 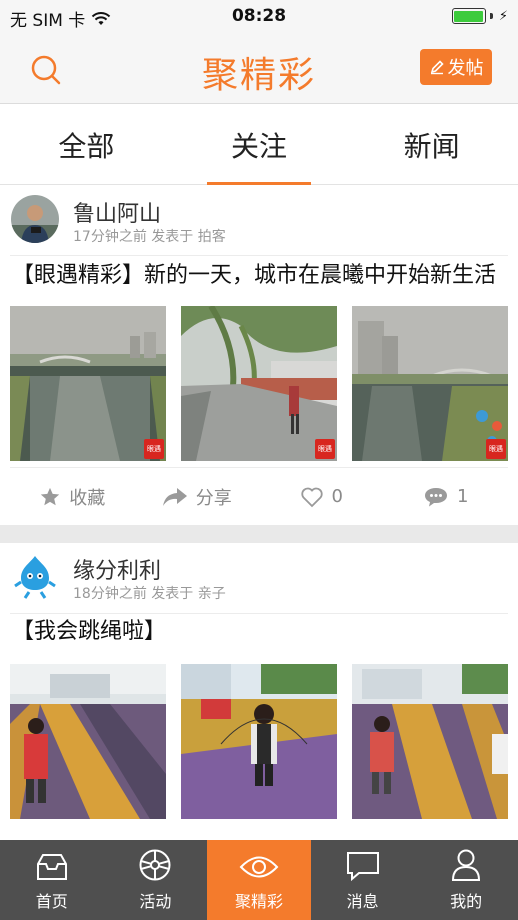 What do you see at coordinates (491, 16) in the screenshot?
I see `battery-tip` at bounding box center [491, 16].